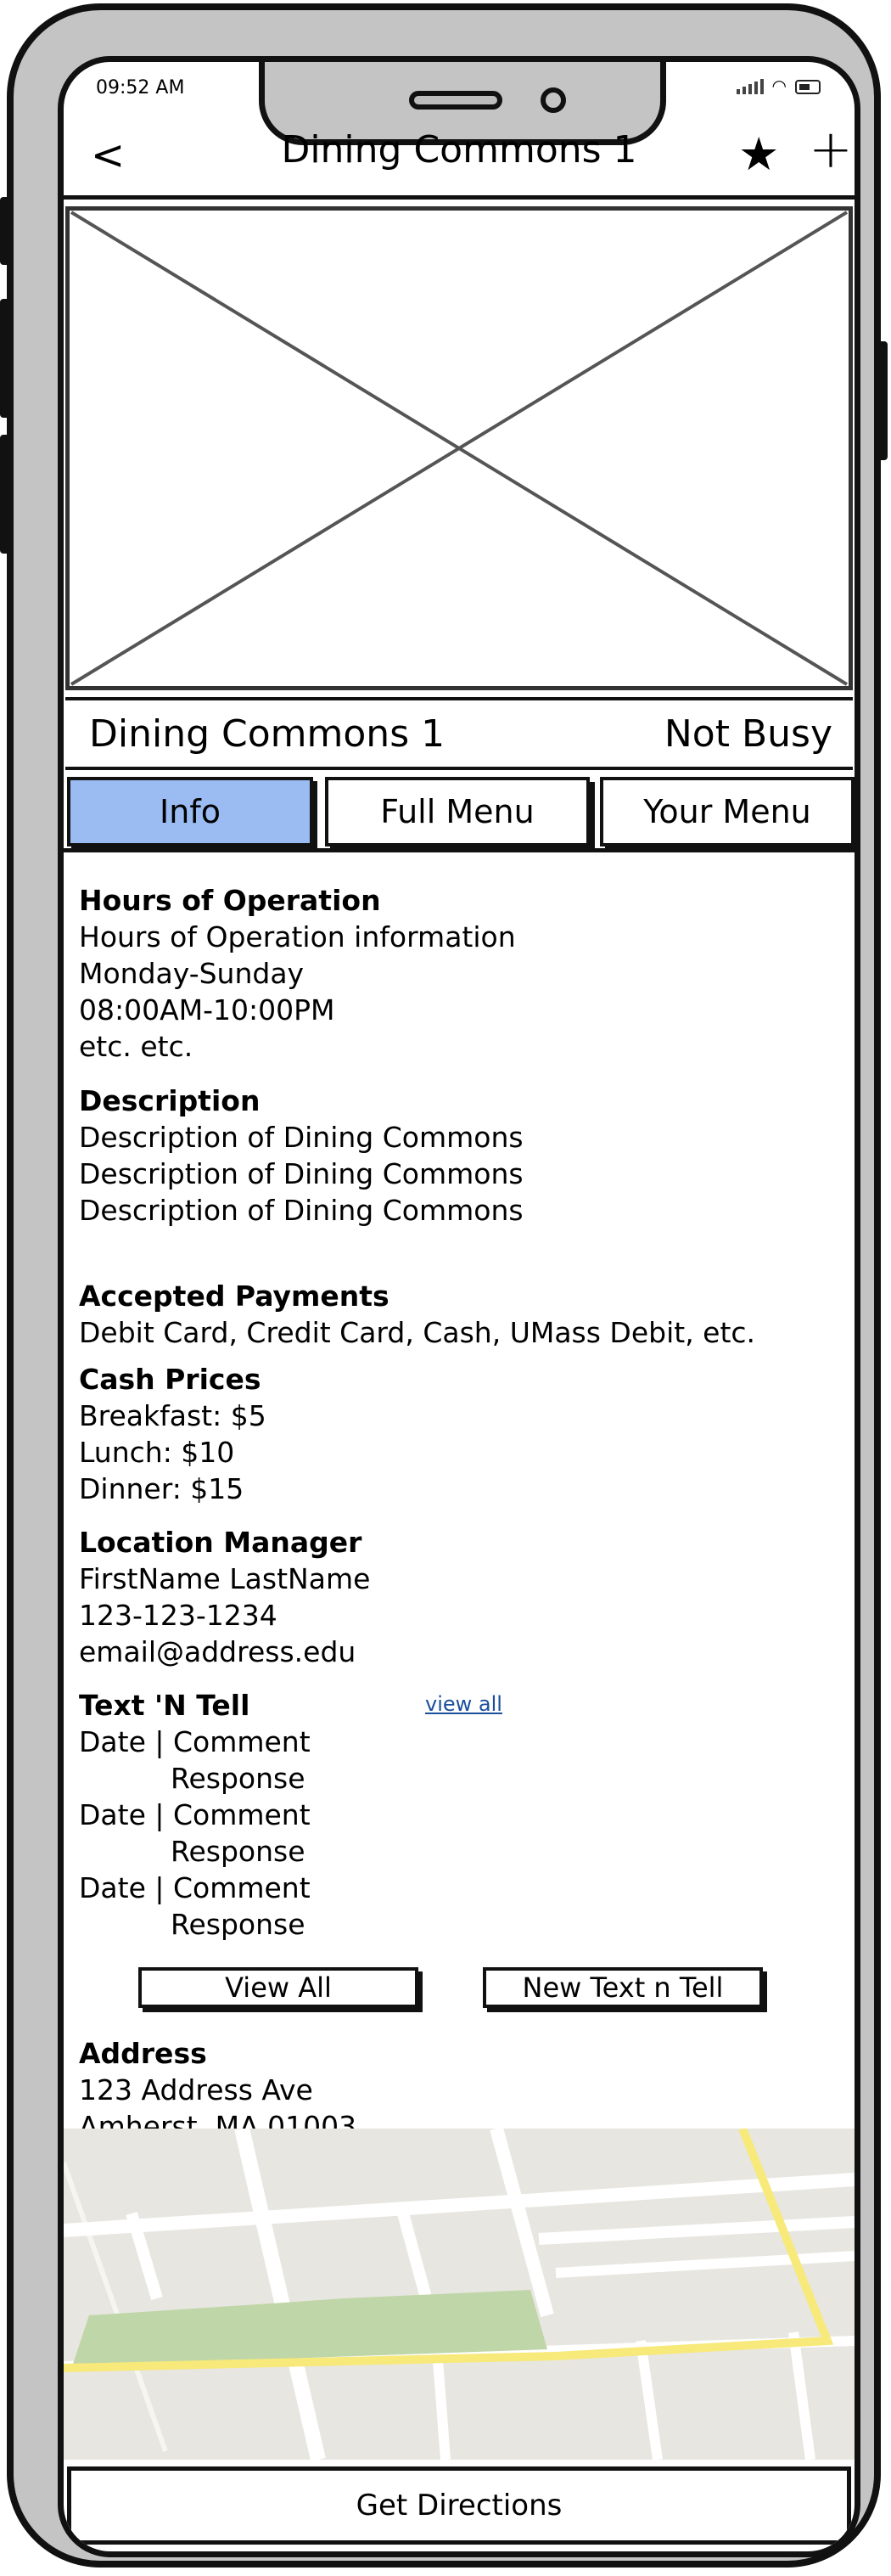 This screenshot has height=2576, width=891. What do you see at coordinates (178, 1615) in the screenshot?
I see `section-line: 123-123-1234` at bounding box center [178, 1615].